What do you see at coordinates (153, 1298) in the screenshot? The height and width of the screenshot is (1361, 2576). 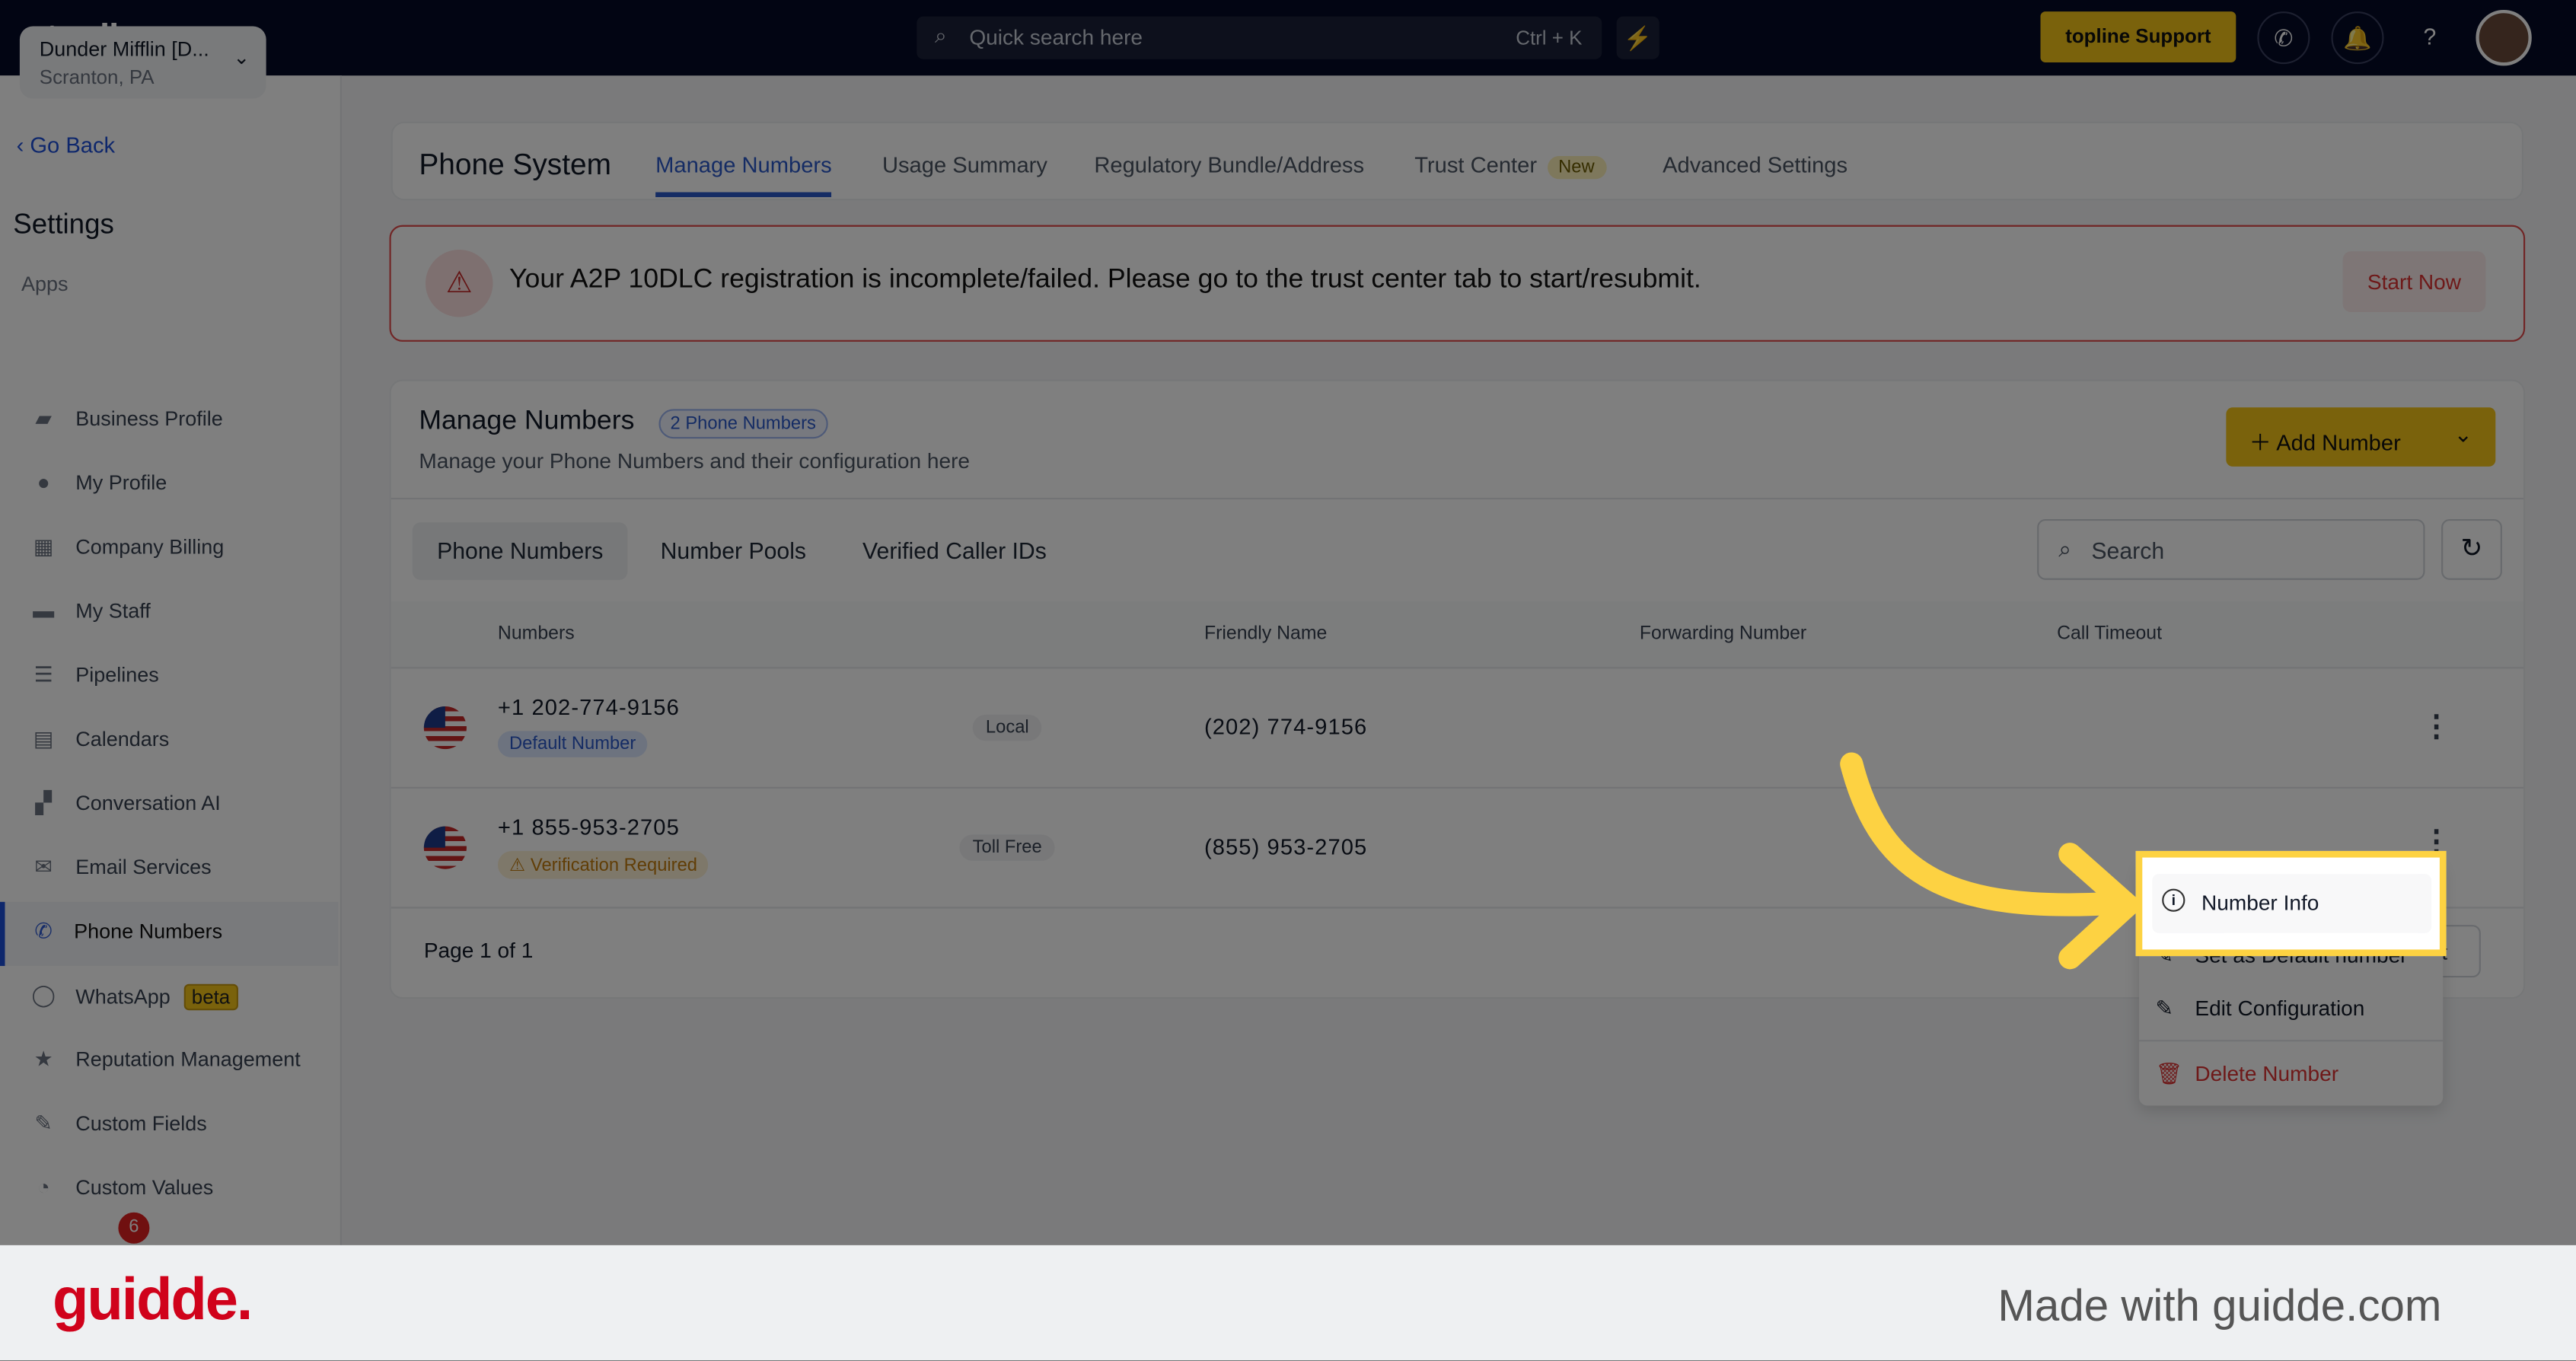 I see `guidde-logo: guidde.` at bounding box center [153, 1298].